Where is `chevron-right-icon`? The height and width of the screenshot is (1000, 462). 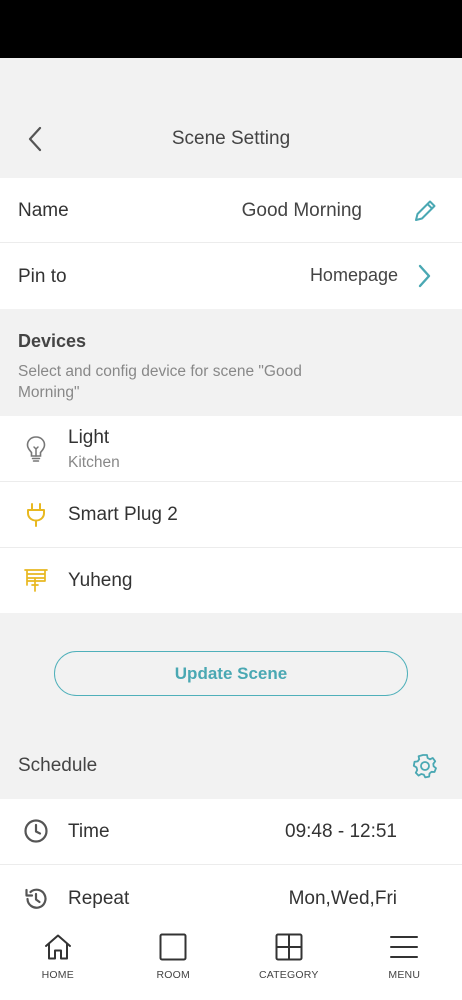
chevron-right-icon is located at coordinates (424, 276).